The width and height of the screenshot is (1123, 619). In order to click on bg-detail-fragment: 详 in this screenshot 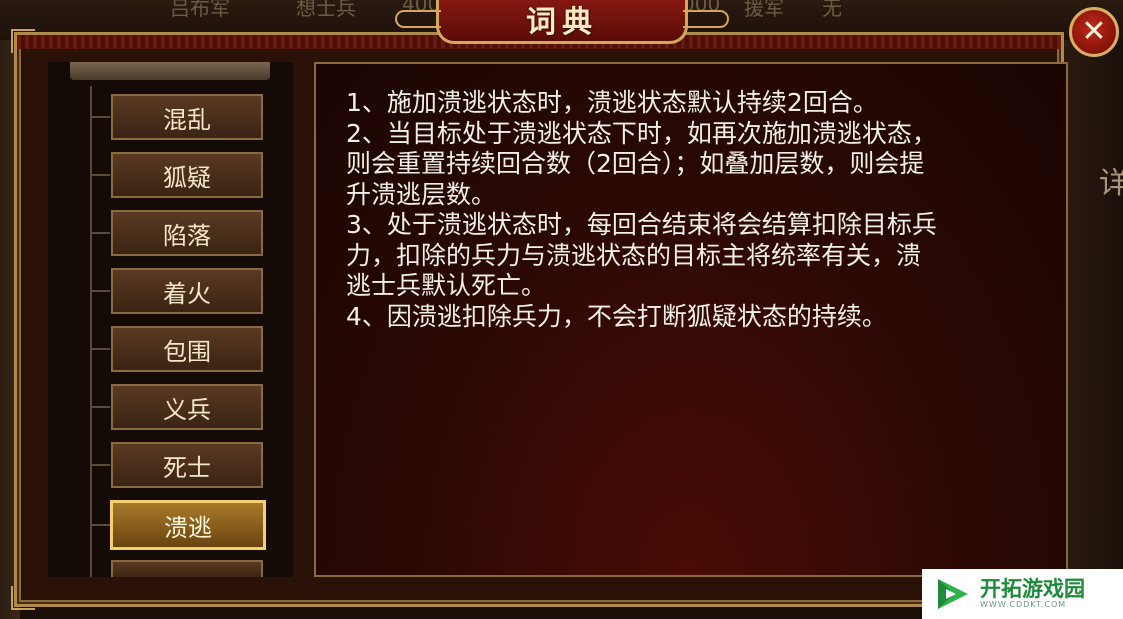, I will do `click(1111, 183)`.